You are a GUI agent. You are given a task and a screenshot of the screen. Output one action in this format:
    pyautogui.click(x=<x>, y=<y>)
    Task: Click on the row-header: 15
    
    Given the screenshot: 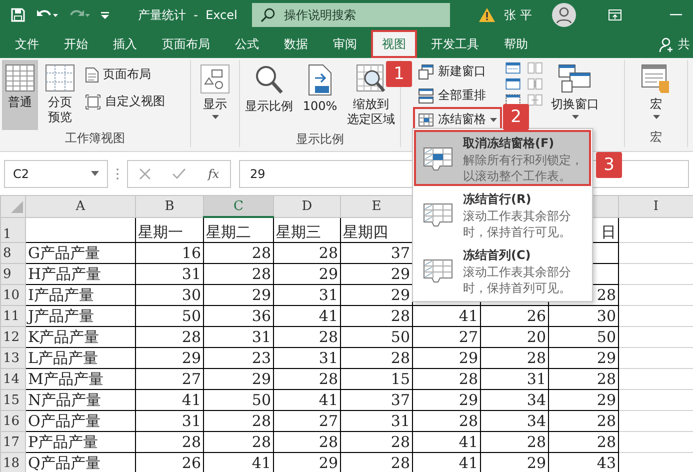 What is the action you would take?
    pyautogui.click(x=13, y=400)
    